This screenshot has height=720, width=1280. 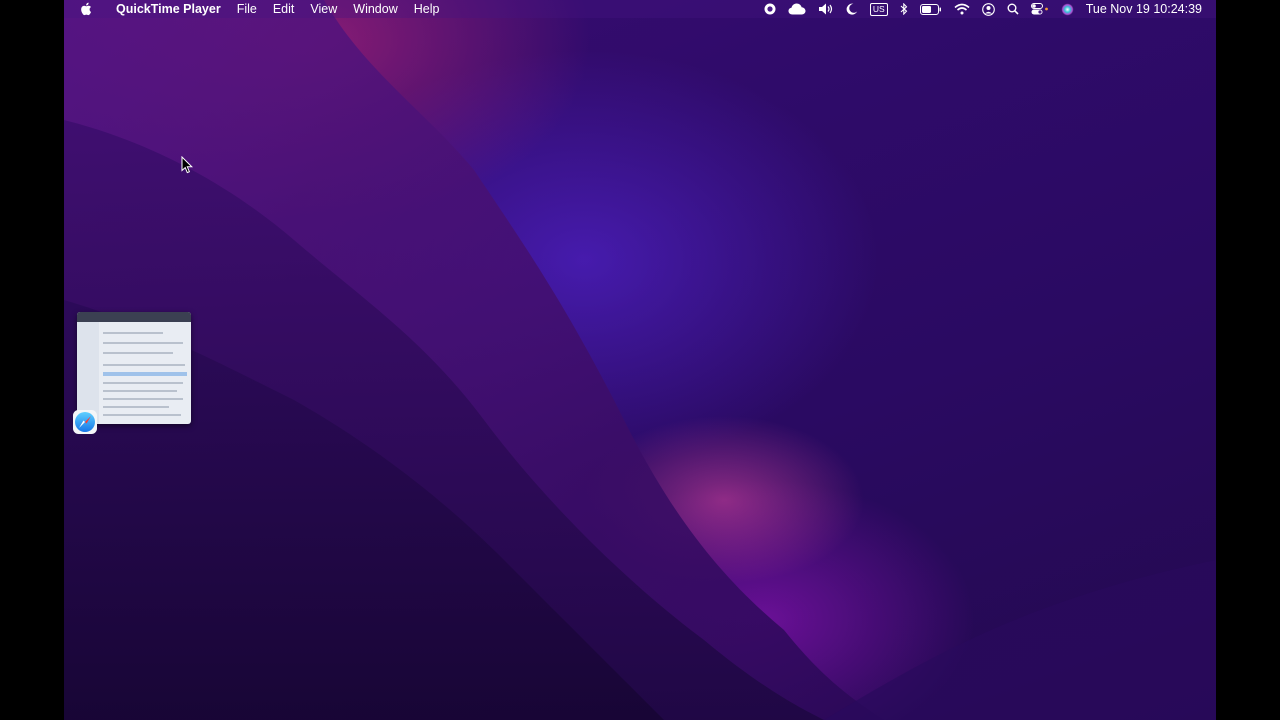 What do you see at coordinates (375, 9) in the screenshot?
I see `menu-window: Window` at bounding box center [375, 9].